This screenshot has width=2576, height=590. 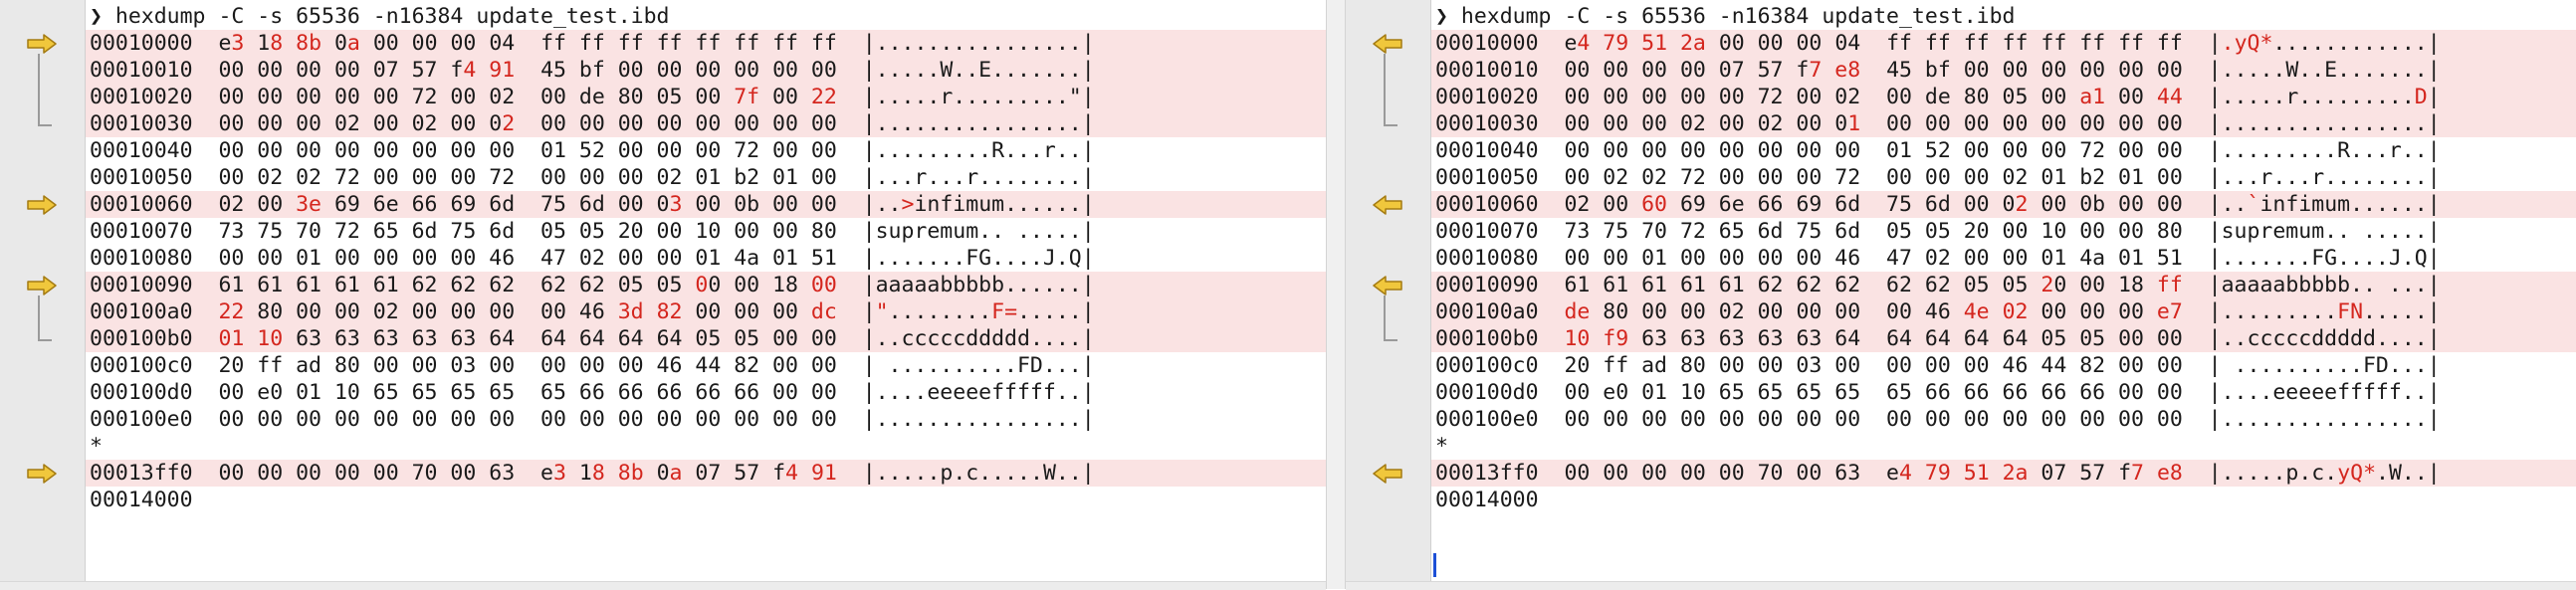 What do you see at coordinates (1654, 204) in the screenshot?
I see `diff-bytes: 60` at bounding box center [1654, 204].